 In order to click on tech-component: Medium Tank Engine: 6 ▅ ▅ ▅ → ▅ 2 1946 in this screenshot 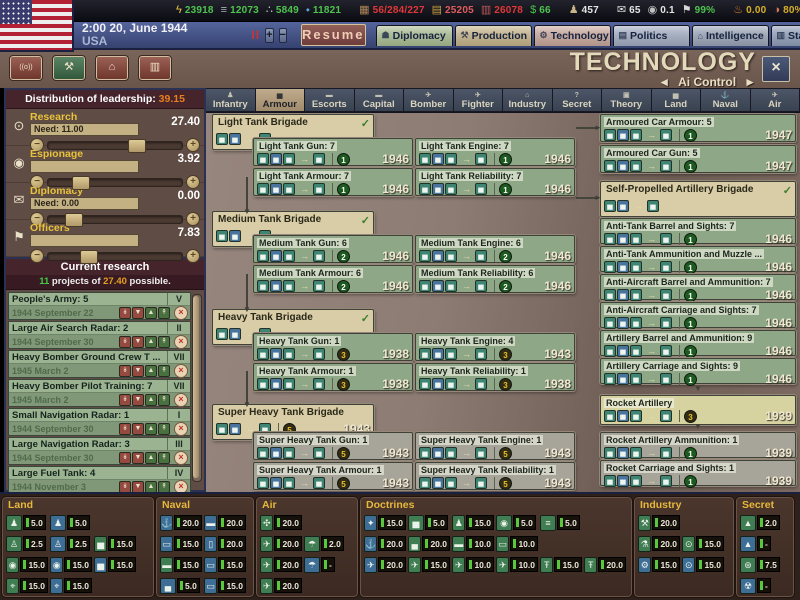, I will do `click(495, 249)`.